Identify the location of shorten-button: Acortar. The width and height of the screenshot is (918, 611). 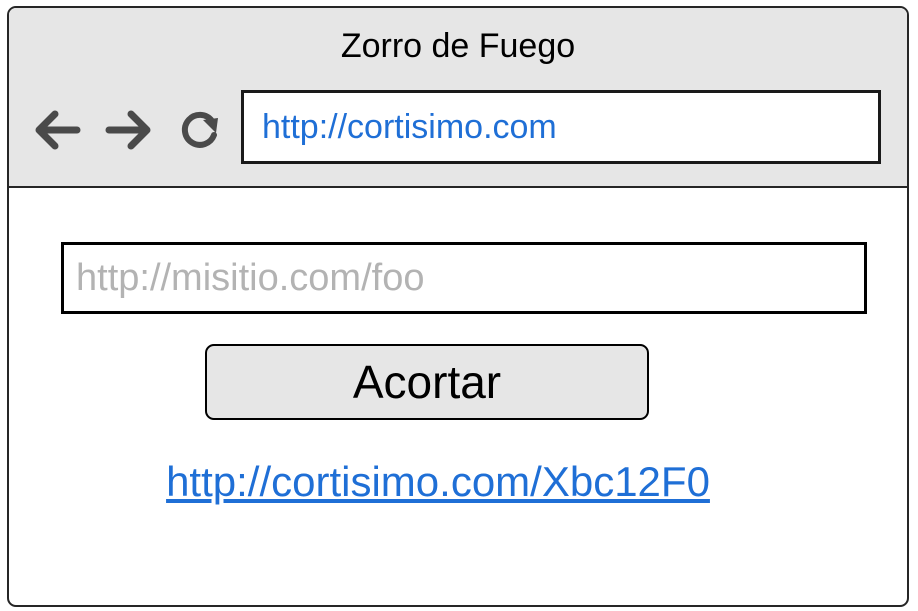
(427, 382).